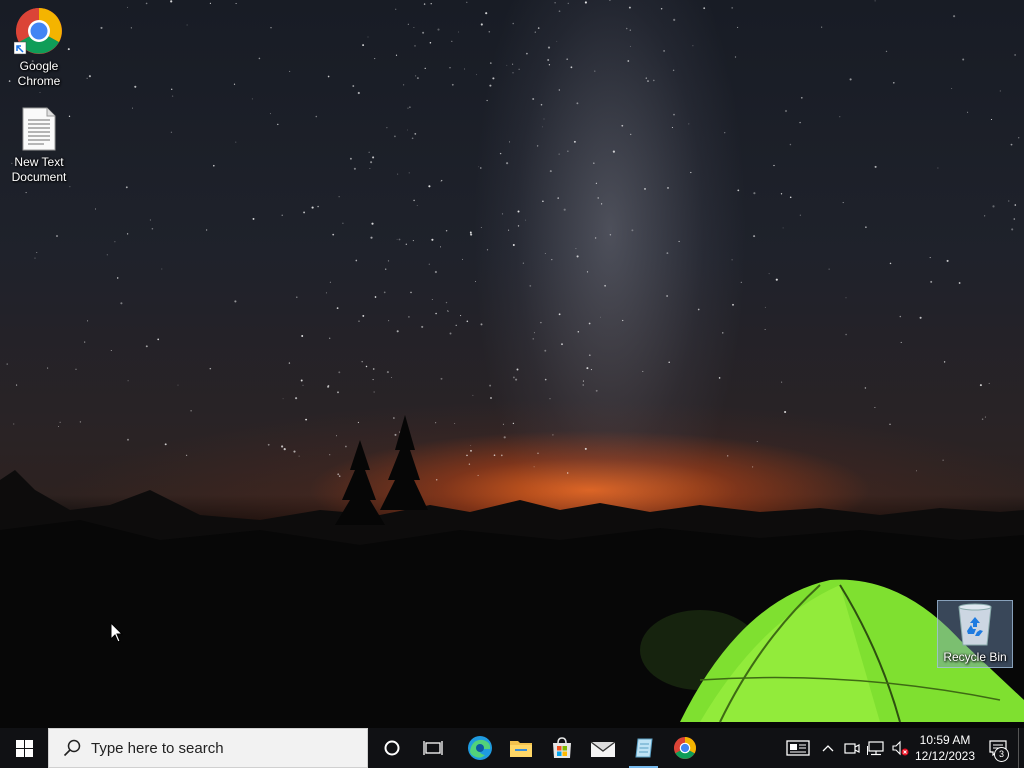 This screenshot has width=1024, height=768. I want to click on news-widget-button, so click(798, 748).